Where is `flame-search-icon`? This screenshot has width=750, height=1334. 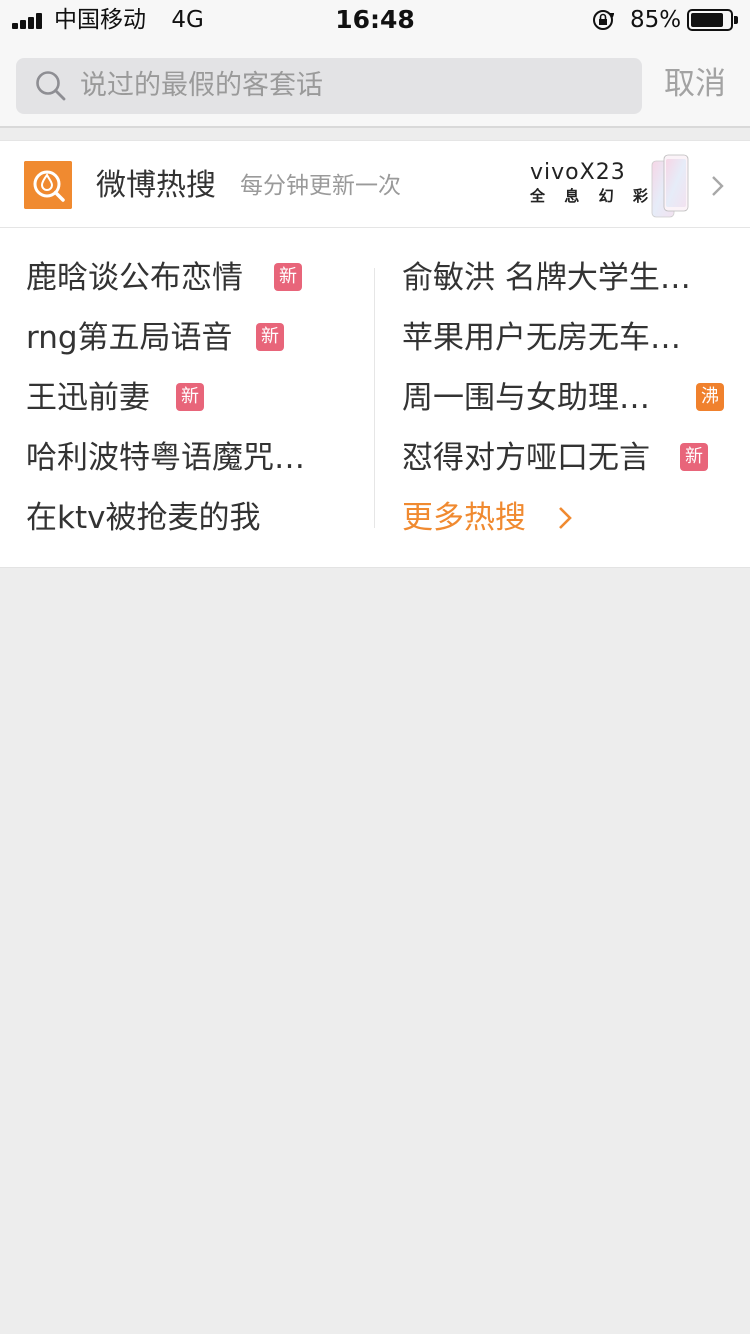
flame-search-icon is located at coordinates (48, 185).